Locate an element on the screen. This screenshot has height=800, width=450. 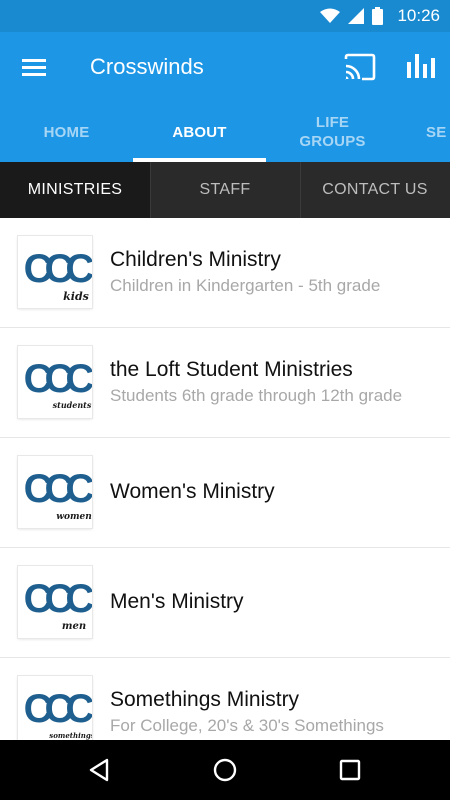
home-button is located at coordinates (225, 770).